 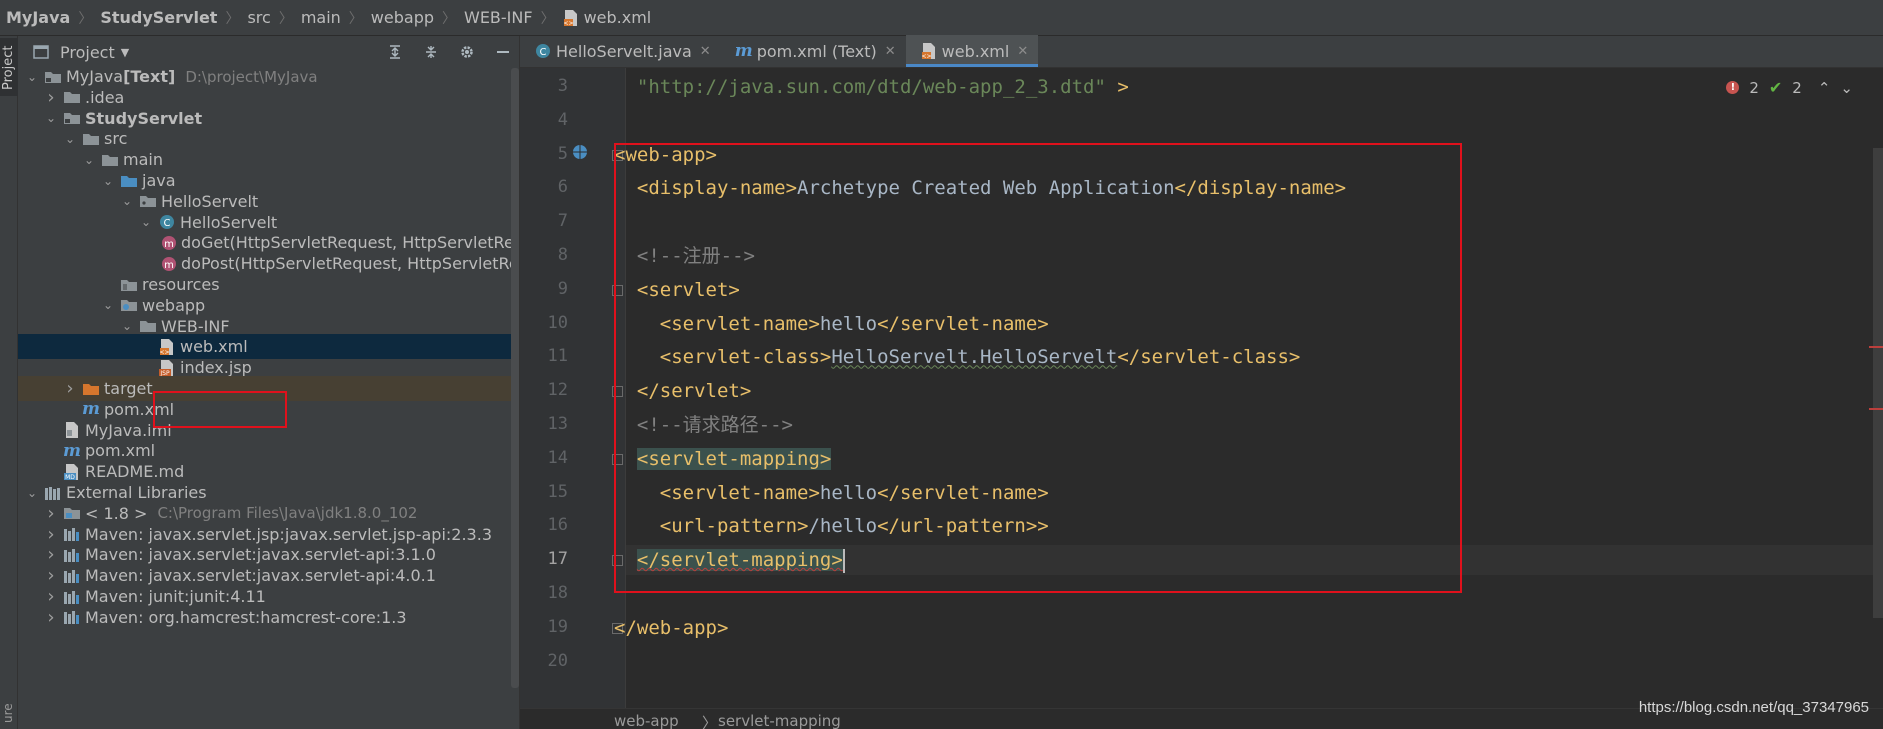 What do you see at coordinates (503, 52) in the screenshot?
I see `hide-panel-icon` at bounding box center [503, 52].